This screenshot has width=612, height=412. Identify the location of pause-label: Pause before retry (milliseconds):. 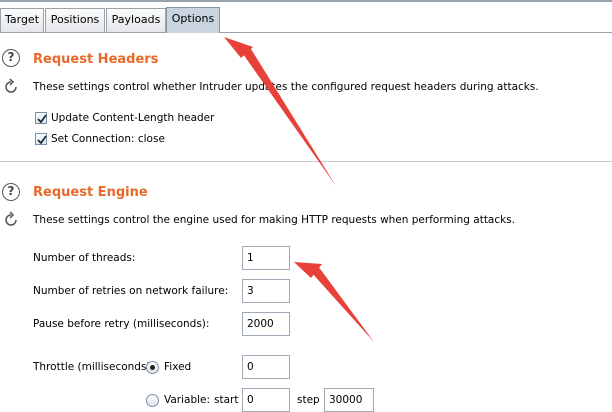
(121, 324).